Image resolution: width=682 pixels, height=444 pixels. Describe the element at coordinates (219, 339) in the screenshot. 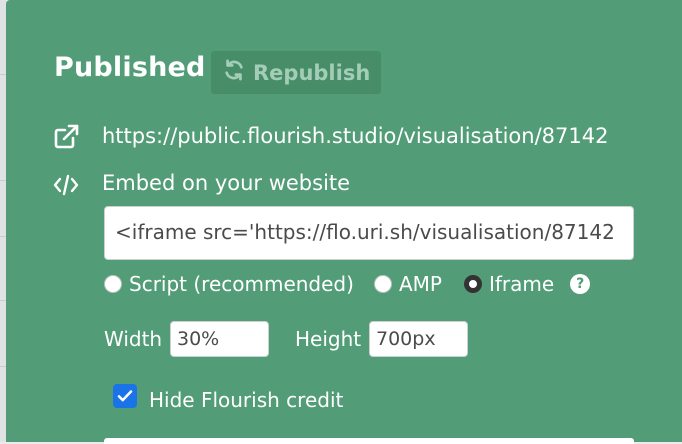

I see `width-input: 30%` at that location.